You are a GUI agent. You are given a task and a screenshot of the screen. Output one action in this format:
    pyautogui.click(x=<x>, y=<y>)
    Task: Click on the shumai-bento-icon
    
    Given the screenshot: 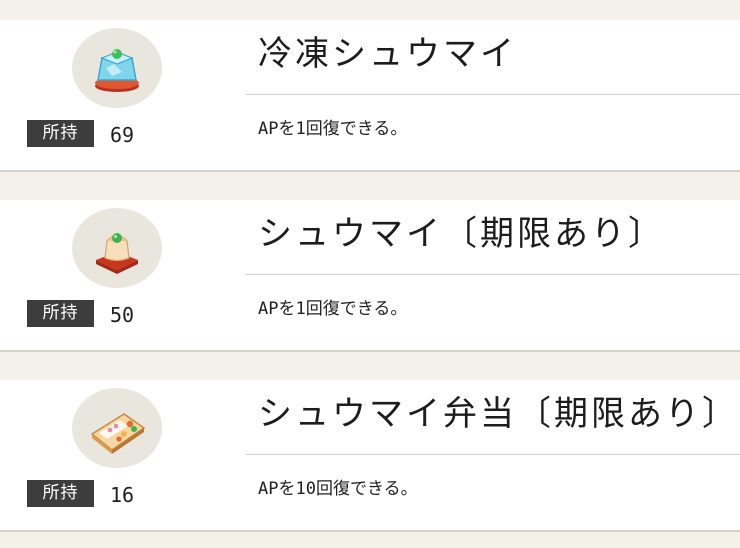 What is the action you would take?
    pyautogui.click(x=117, y=428)
    